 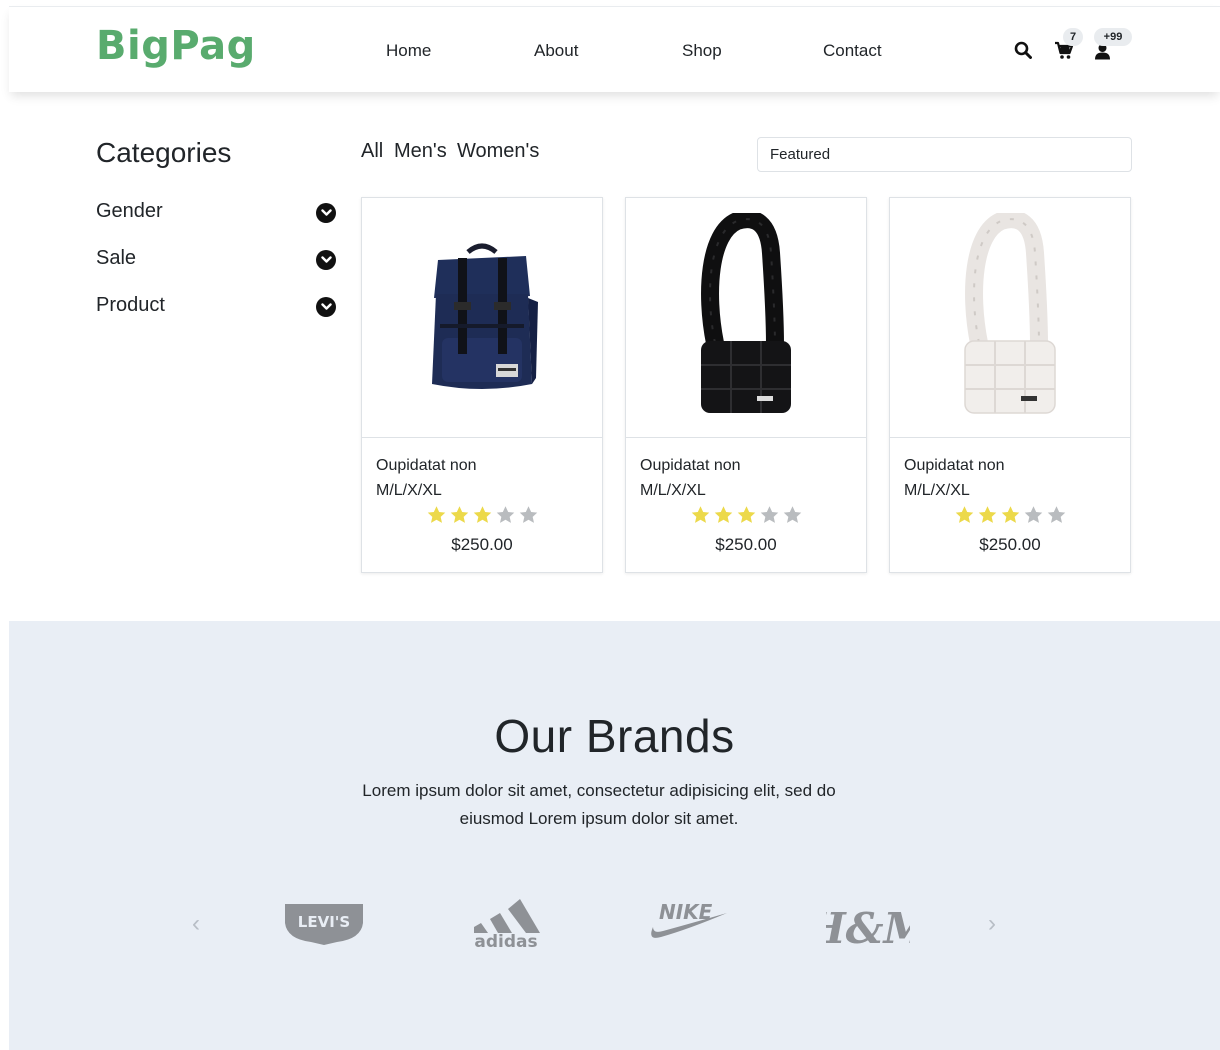 I want to click on cart-count-badge: 7, so click(x=1073, y=37).